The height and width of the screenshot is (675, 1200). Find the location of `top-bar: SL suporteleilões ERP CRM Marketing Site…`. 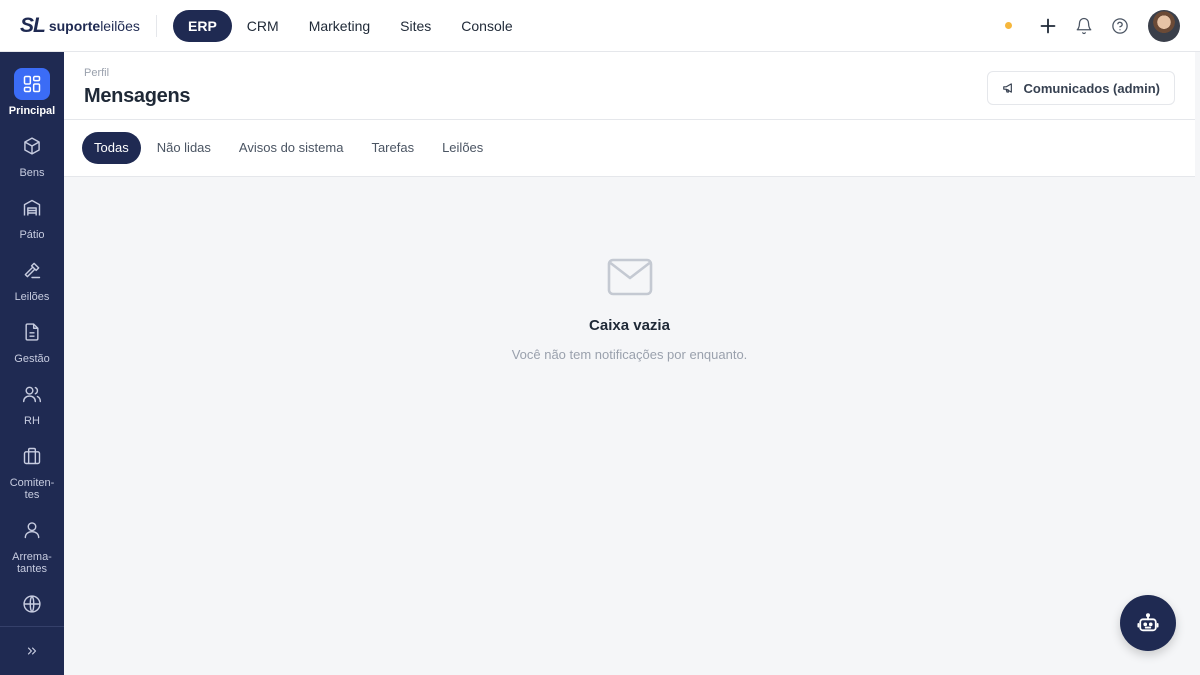

top-bar: SL suporteleilões ERP CRM Marketing Site… is located at coordinates (600, 26).